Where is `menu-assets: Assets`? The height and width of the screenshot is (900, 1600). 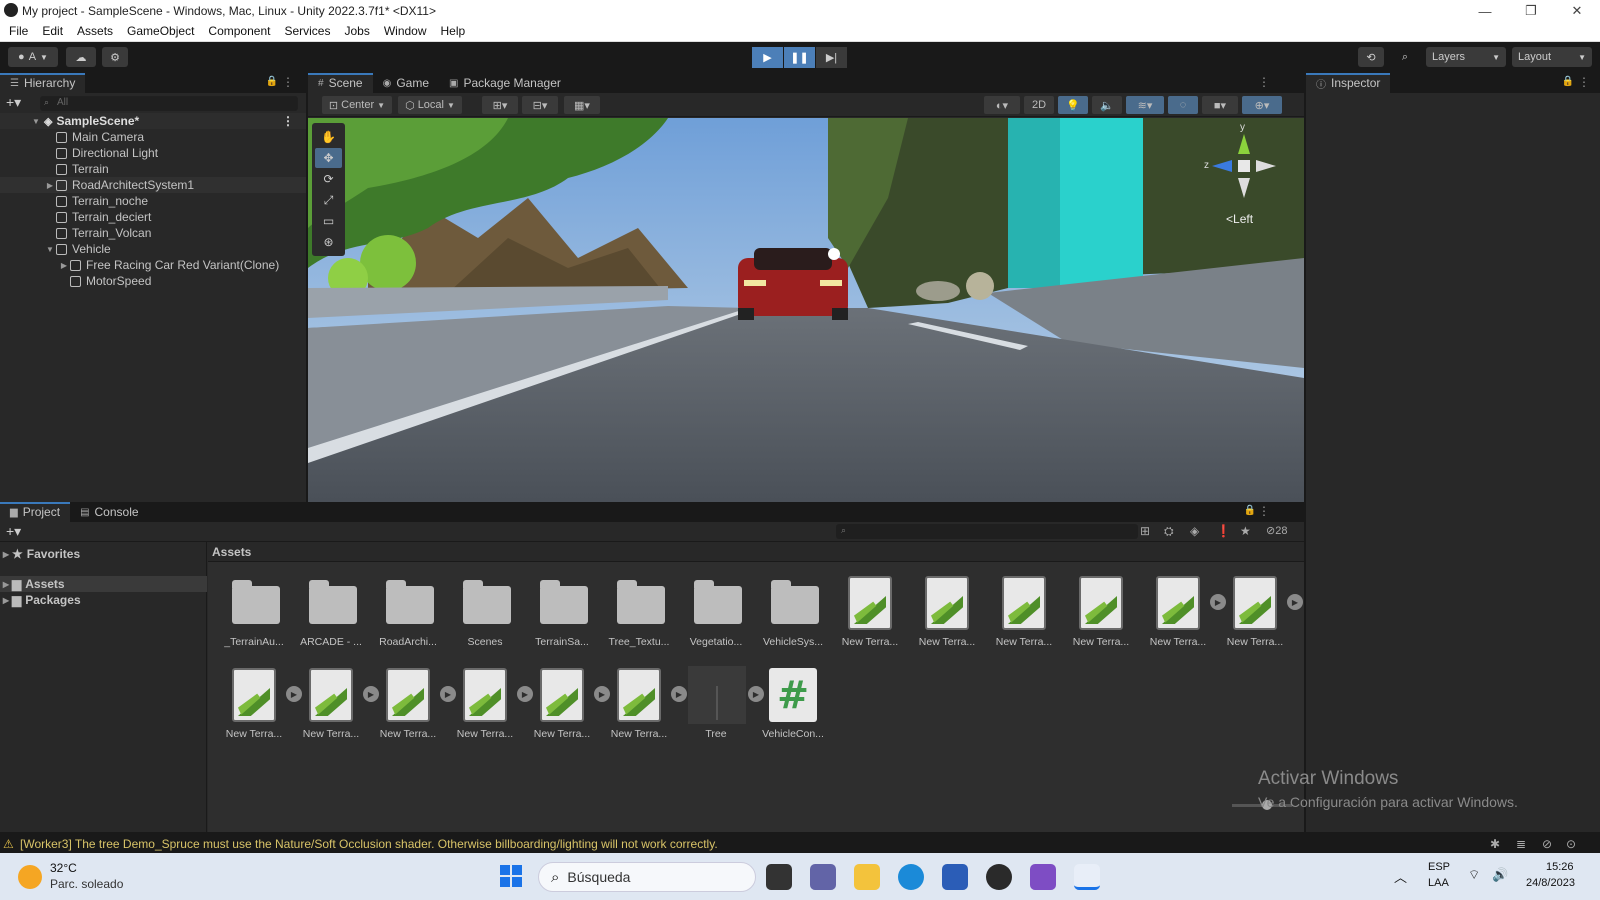
menu-assets: Assets is located at coordinates (95, 31).